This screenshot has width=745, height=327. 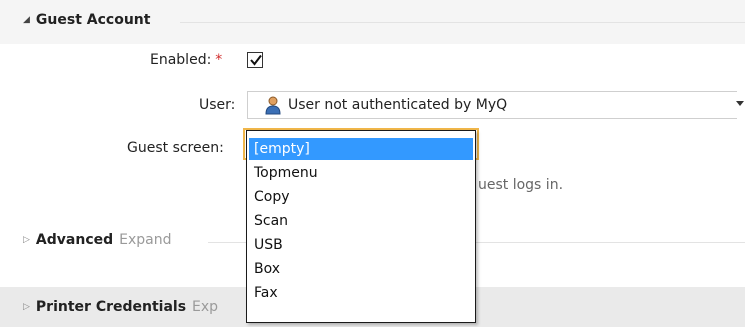 What do you see at coordinates (361, 221) in the screenshot?
I see `guest-screen-option: Scan` at bounding box center [361, 221].